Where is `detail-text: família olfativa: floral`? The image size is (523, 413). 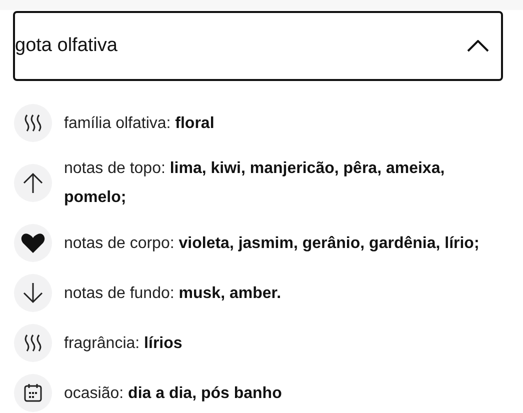 detail-text: família olfativa: floral is located at coordinates (140, 124).